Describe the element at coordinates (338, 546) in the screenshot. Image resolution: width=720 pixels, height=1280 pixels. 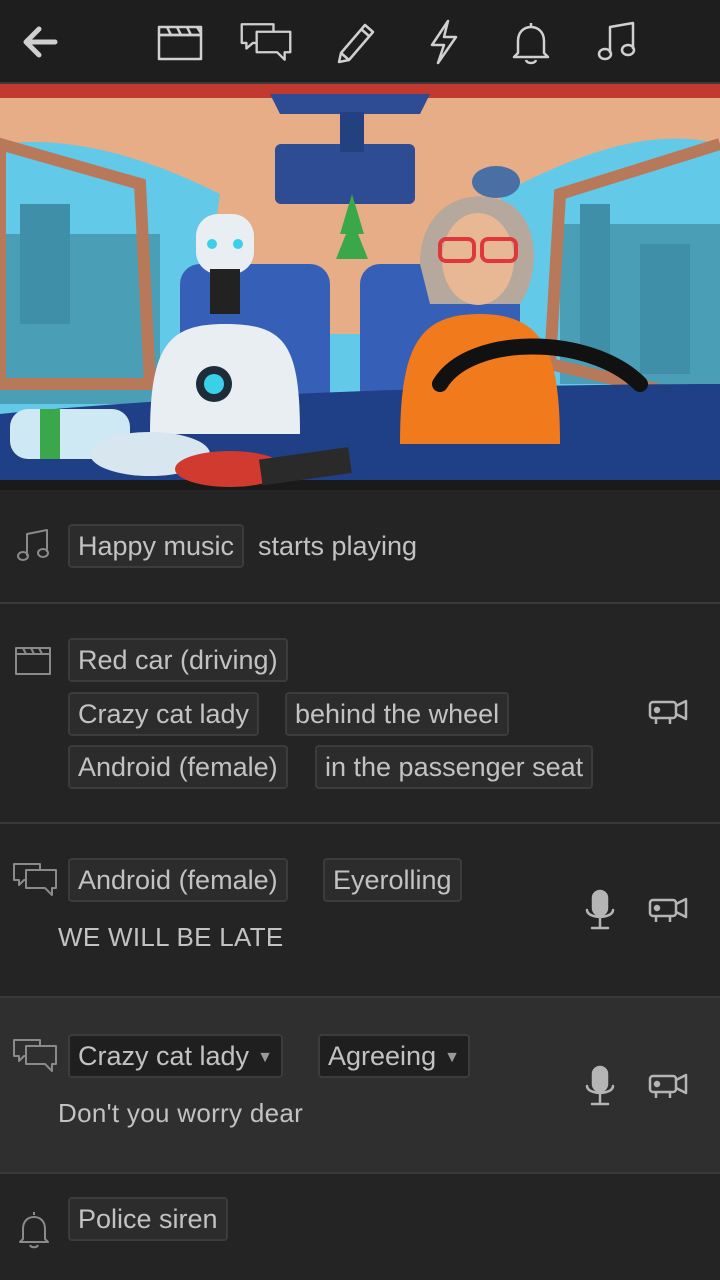
I see `music-description: starts playing` at that location.